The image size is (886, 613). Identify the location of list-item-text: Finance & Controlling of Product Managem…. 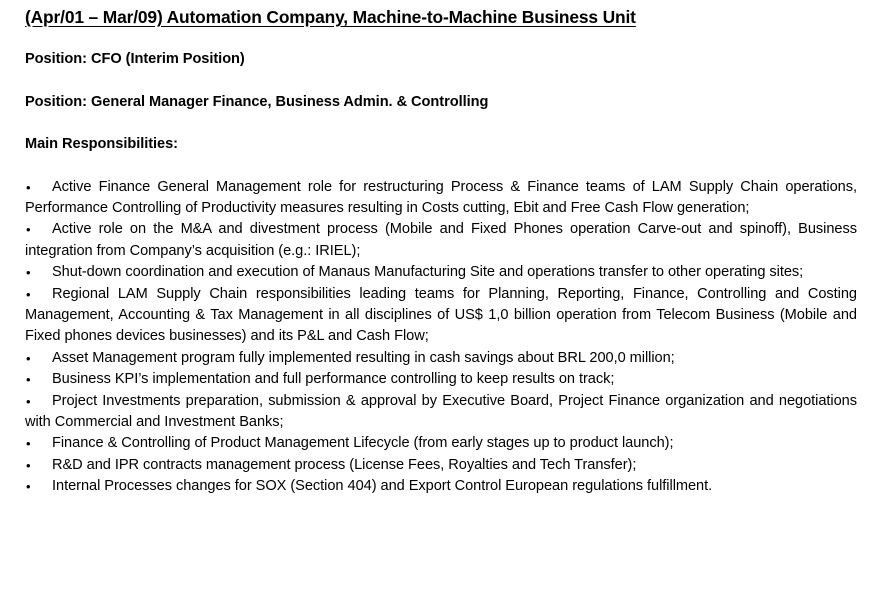
(363, 443).